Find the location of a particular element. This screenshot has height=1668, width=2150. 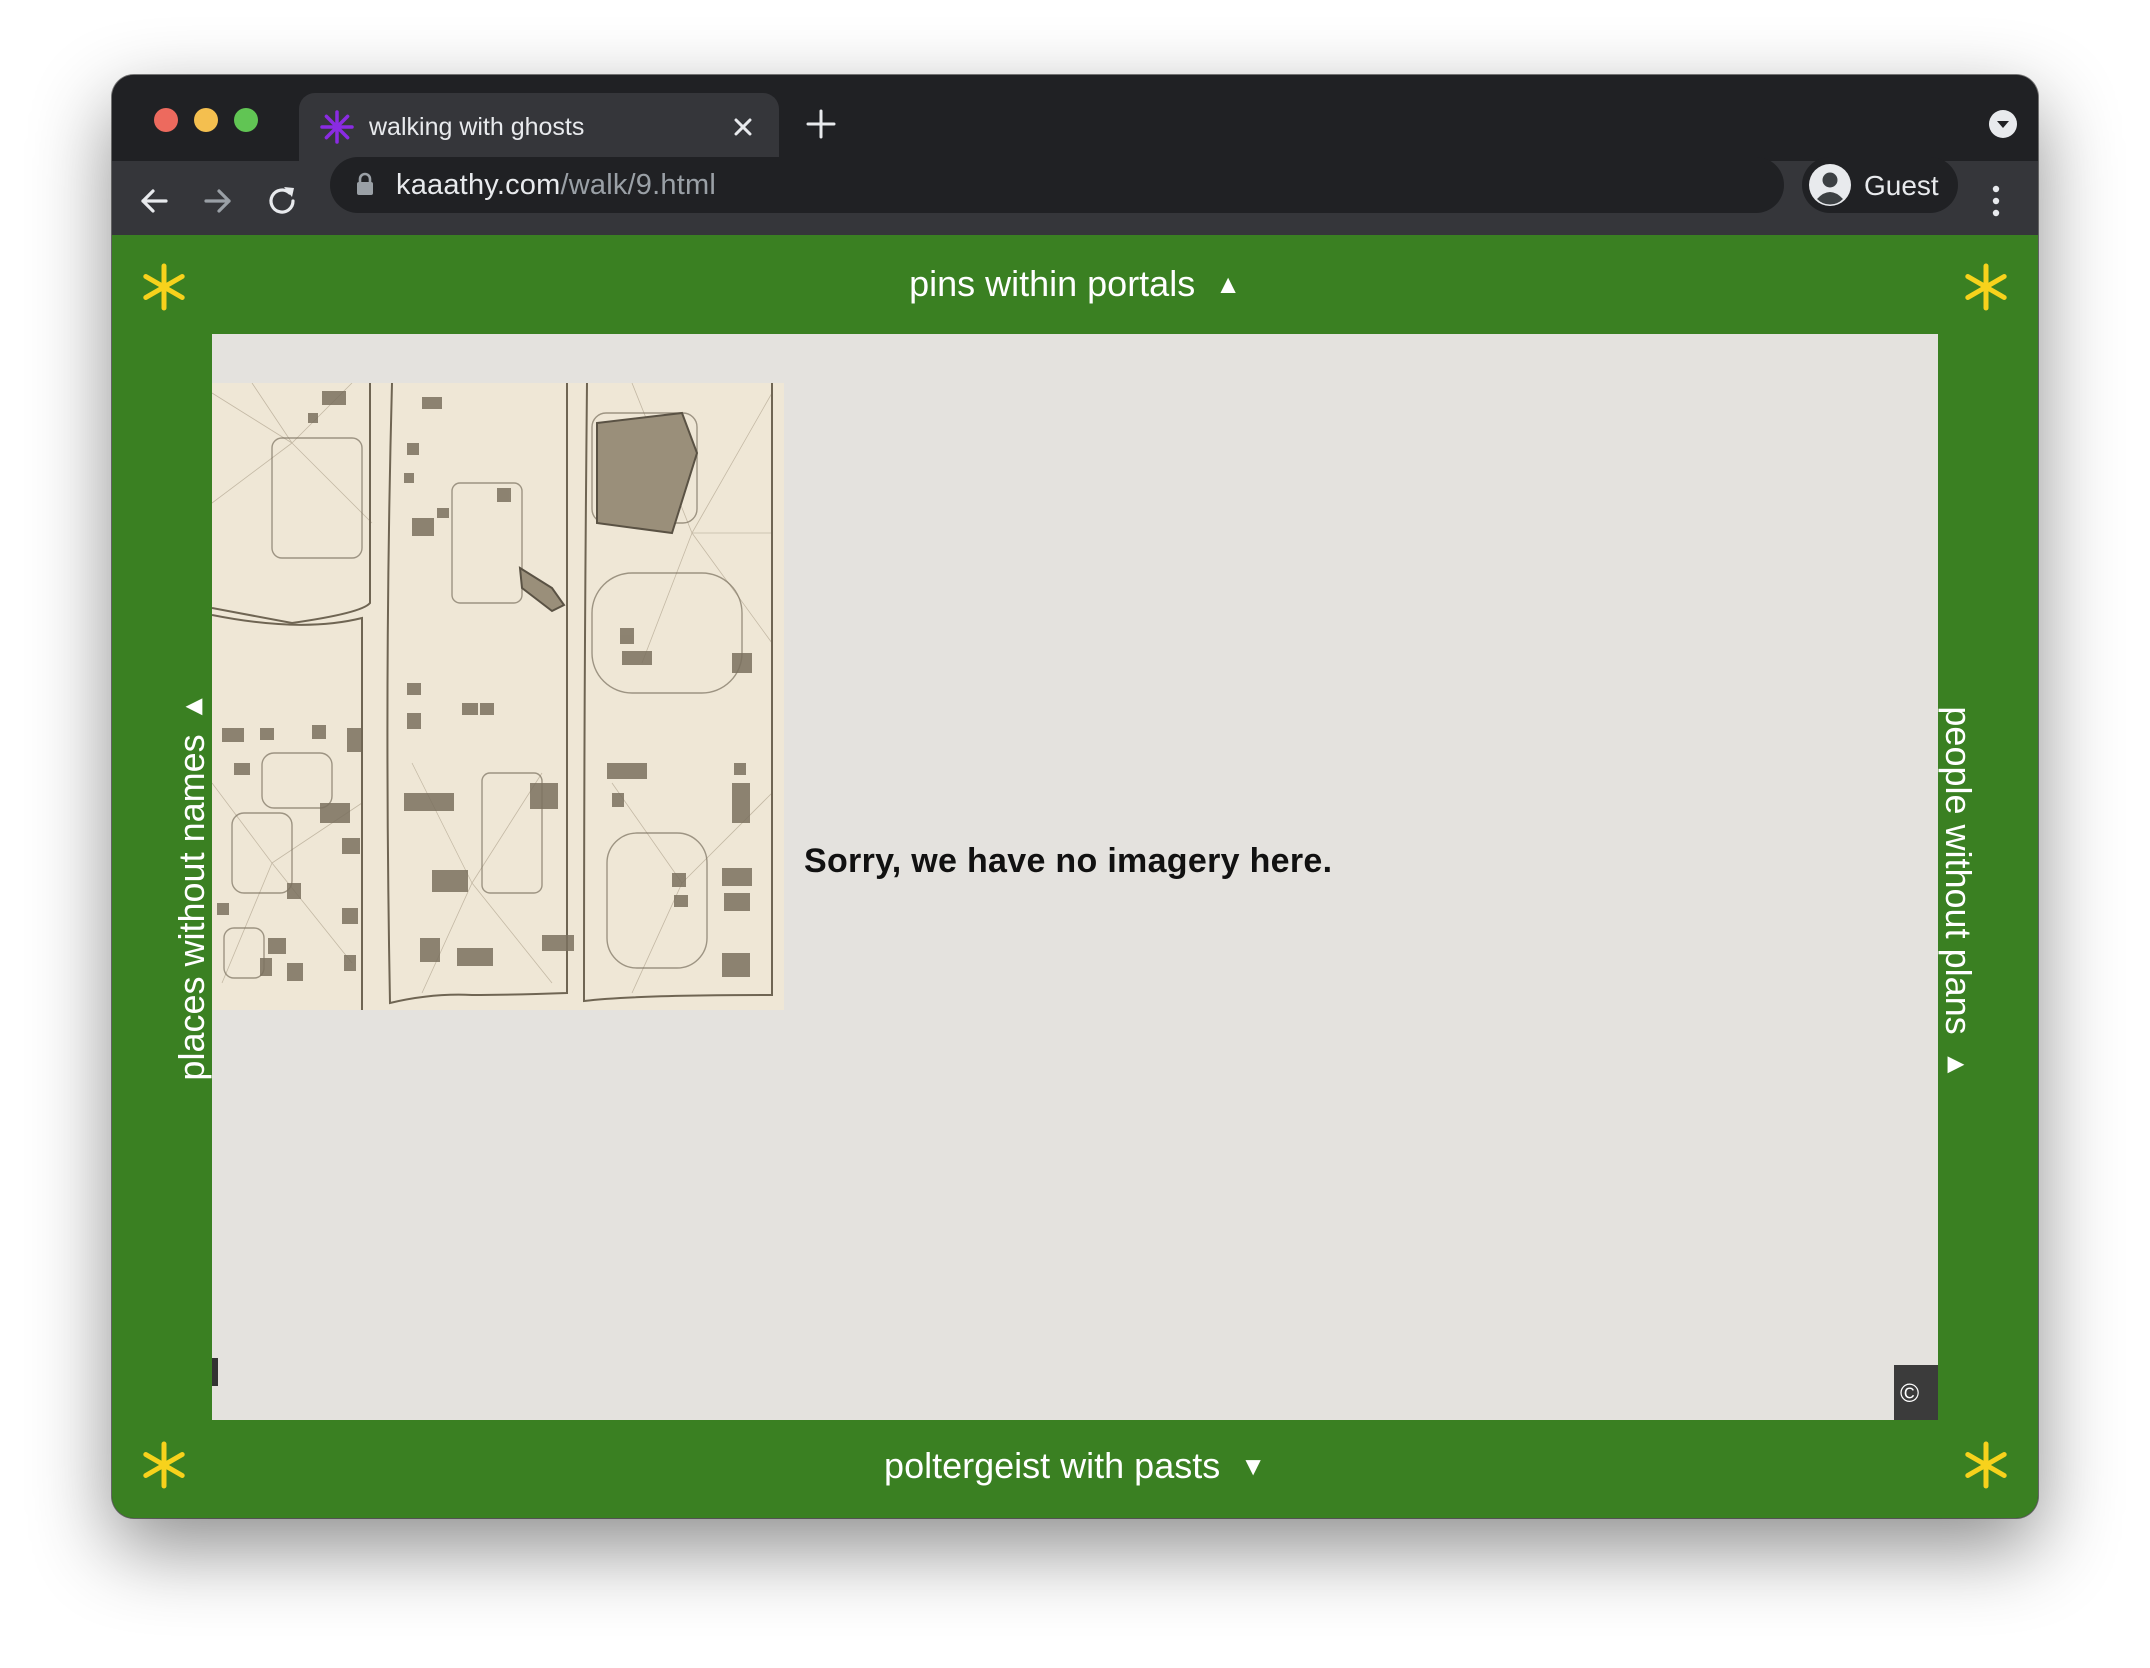

close-window-button is located at coordinates (166, 120).